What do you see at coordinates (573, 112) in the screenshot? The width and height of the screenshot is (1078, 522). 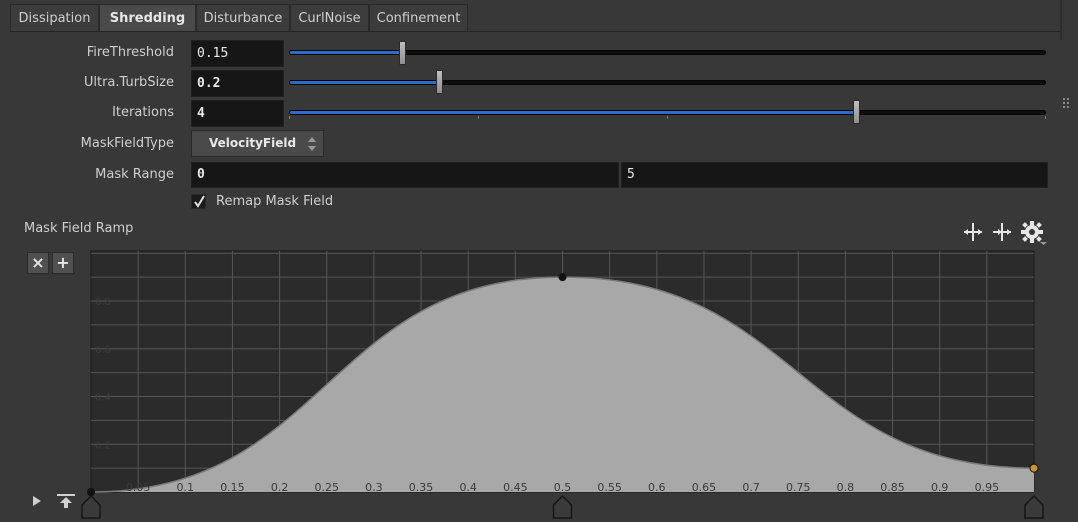 I see `iterations-slider-fill` at bounding box center [573, 112].